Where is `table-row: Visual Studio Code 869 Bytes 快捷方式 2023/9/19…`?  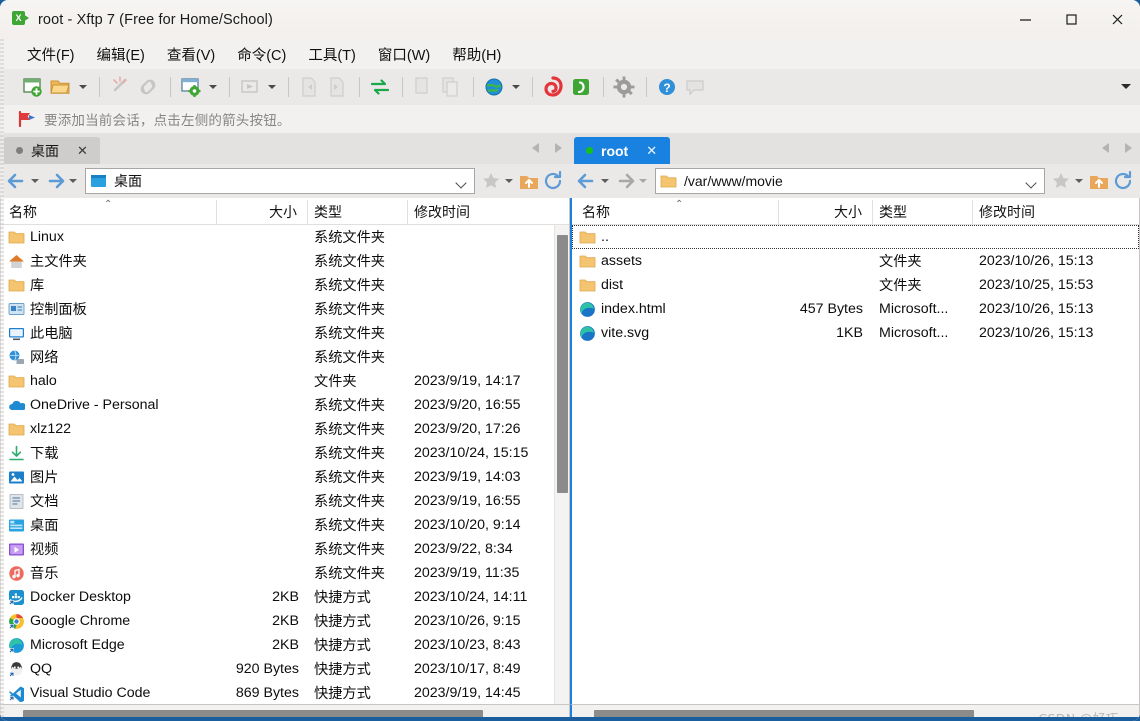 table-row: Visual Studio Code 869 Bytes 快捷方式 2023/9/19… is located at coordinates (285, 692).